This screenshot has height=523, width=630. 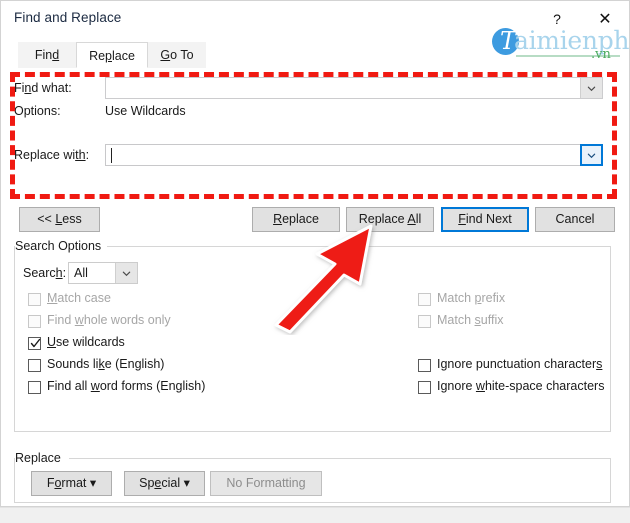 What do you see at coordinates (61, 246) in the screenshot?
I see `search-options-group-title: Search Options` at bounding box center [61, 246].